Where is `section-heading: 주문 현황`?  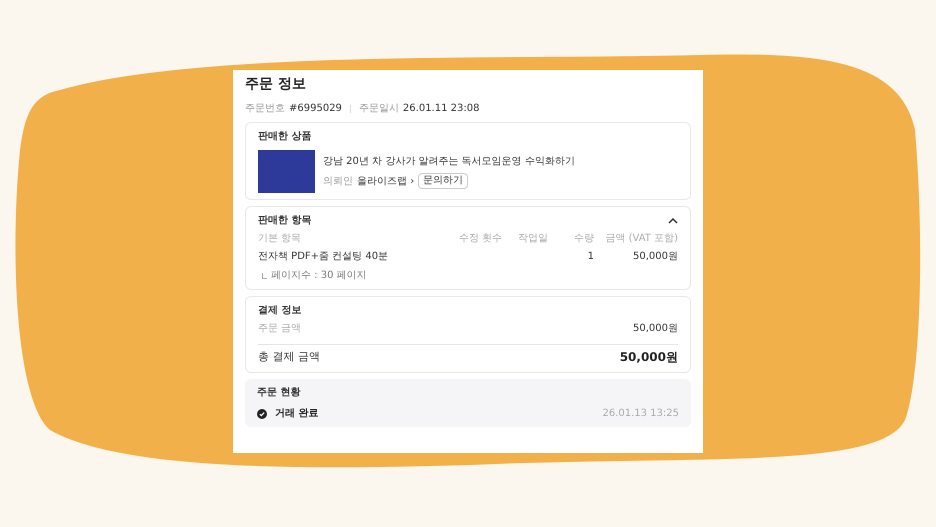 section-heading: 주문 현황 is located at coordinates (279, 393).